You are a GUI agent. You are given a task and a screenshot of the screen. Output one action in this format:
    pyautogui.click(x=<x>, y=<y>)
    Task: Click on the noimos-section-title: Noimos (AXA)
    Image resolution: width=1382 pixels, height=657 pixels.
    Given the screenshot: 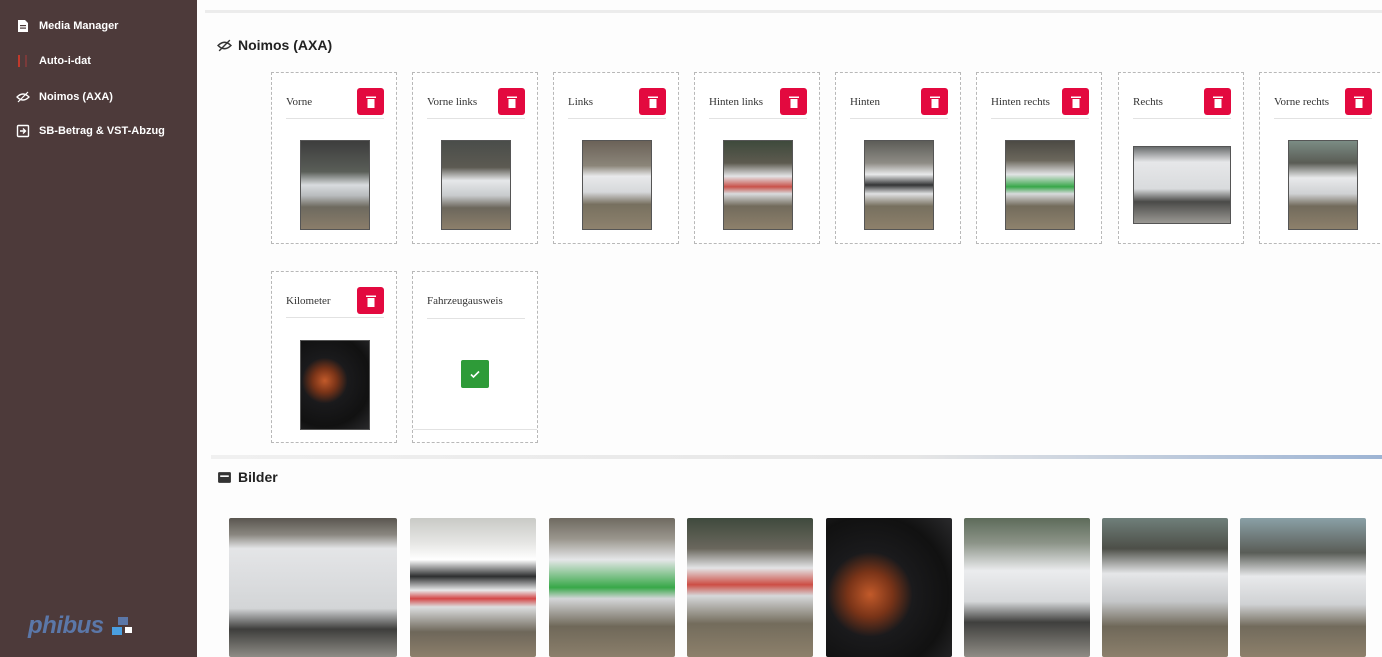 What is the action you would take?
    pyautogui.click(x=274, y=45)
    